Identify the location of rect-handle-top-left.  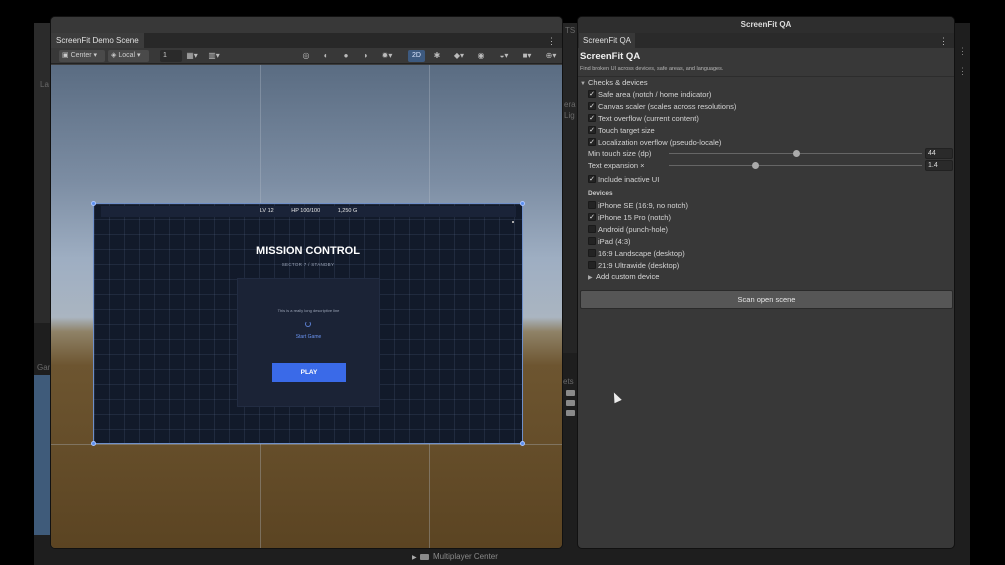
(93, 203).